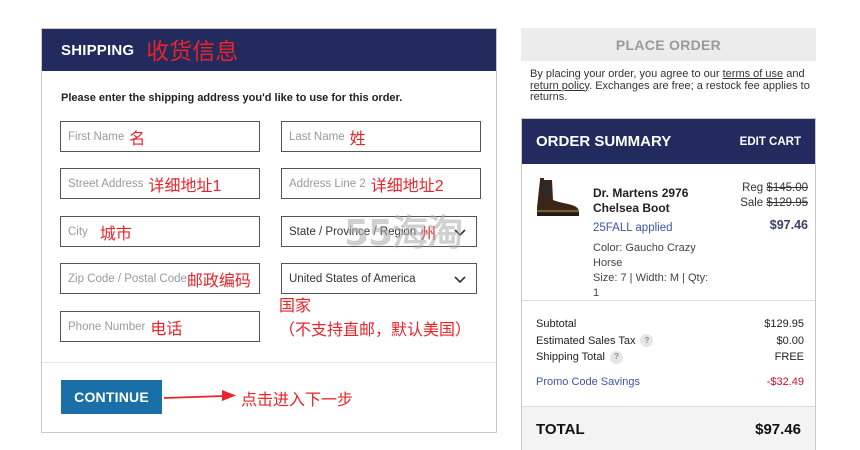 Image resolution: width=860 pixels, height=450 pixels. Describe the element at coordinates (460, 279) in the screenshot. I see `chevron-down-icon` at that location.